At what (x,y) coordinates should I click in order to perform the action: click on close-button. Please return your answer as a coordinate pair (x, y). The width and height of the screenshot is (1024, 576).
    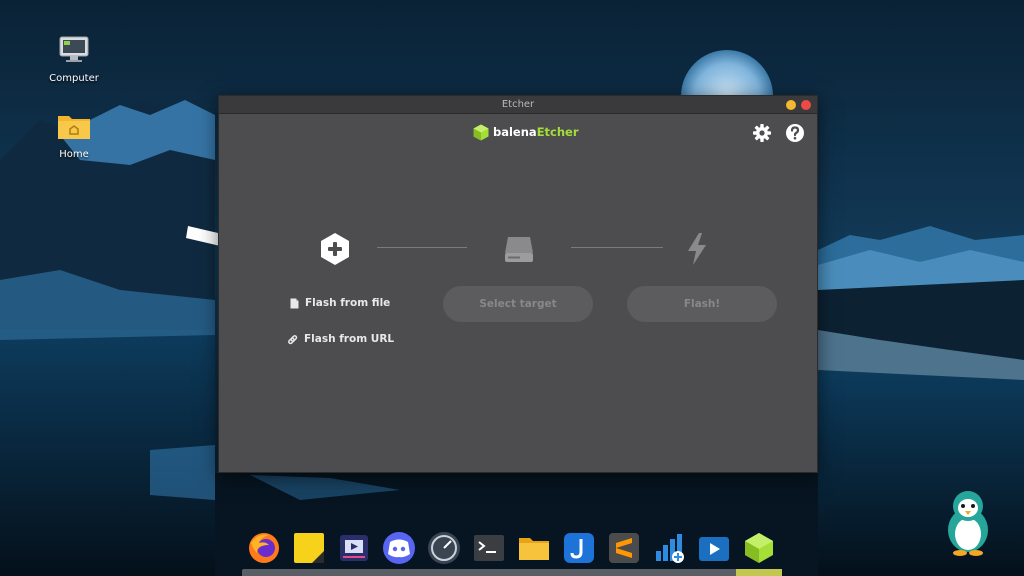
    Looking at the image, I should click on (806, 105).